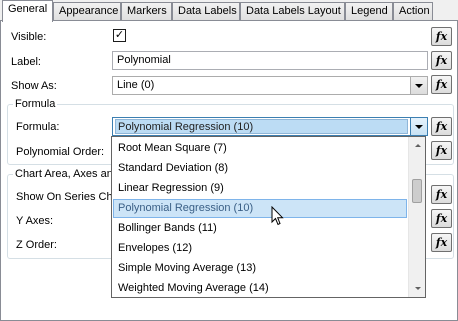 This screenshot has width=458, height=321. Describe the element at coordinates (35, 221) in the screenshot. I see `y-axes-label: Y Axes:` at that location.